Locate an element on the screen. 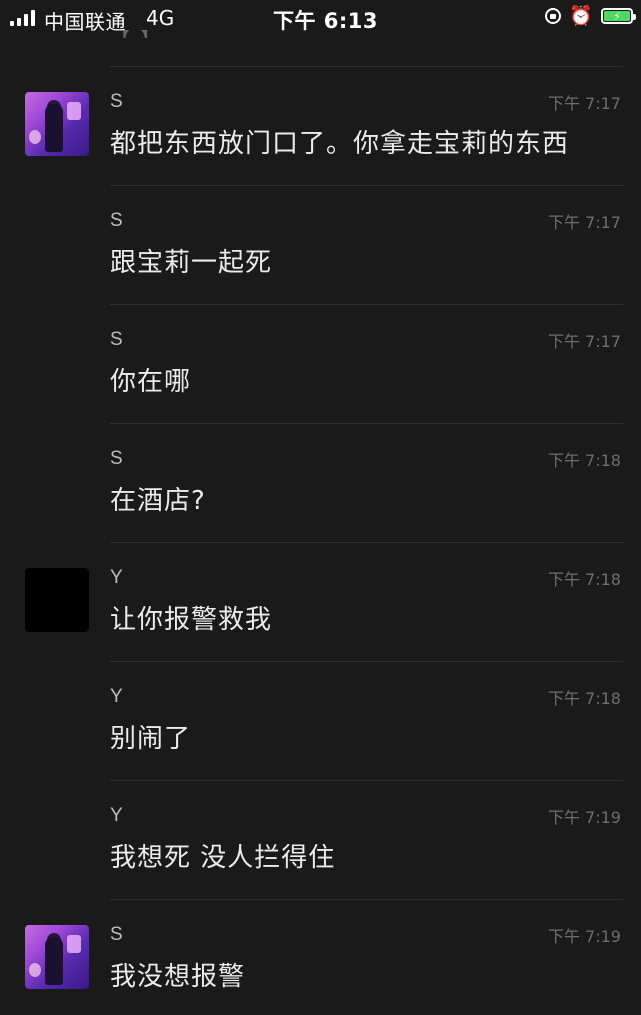  message-text: 别闹了 is located at coordinates (151, 739).